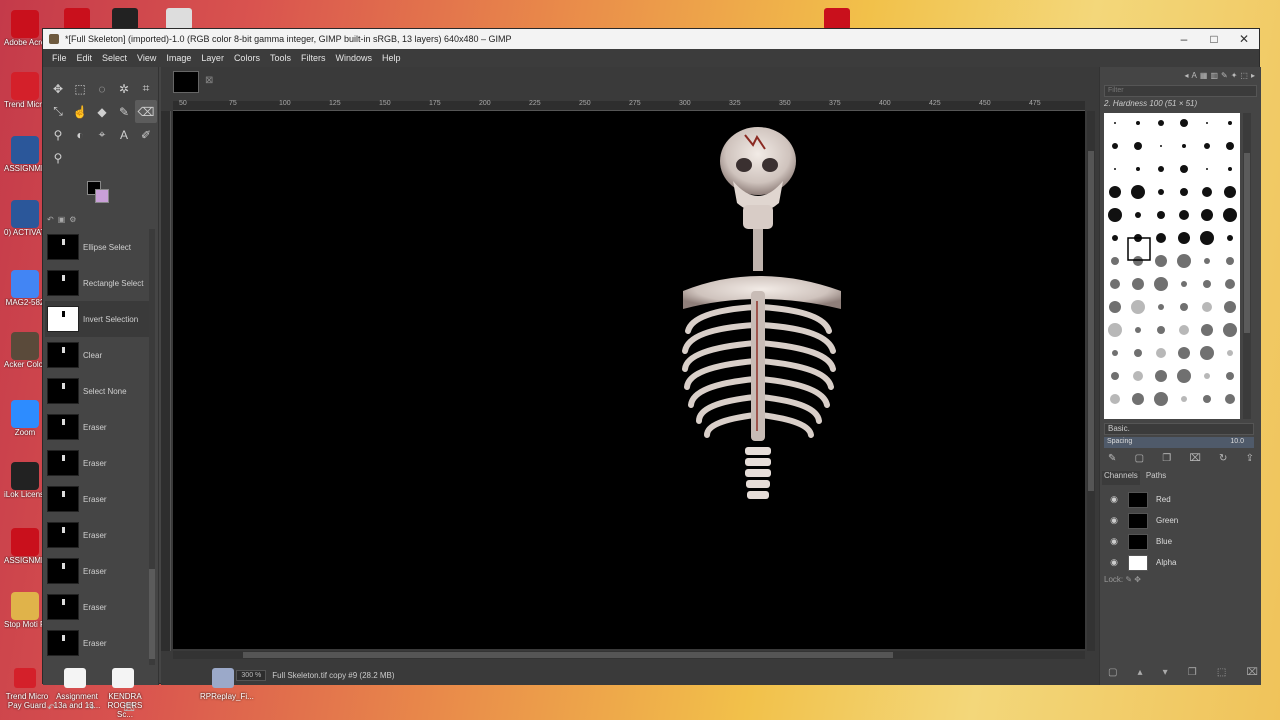 Image resolution: width=1280 pixels, height=720 pixels. Describe the element at coordinates (146, 111) in the screenshot. I see `eraser-tool-icon: ⌫` at that location.